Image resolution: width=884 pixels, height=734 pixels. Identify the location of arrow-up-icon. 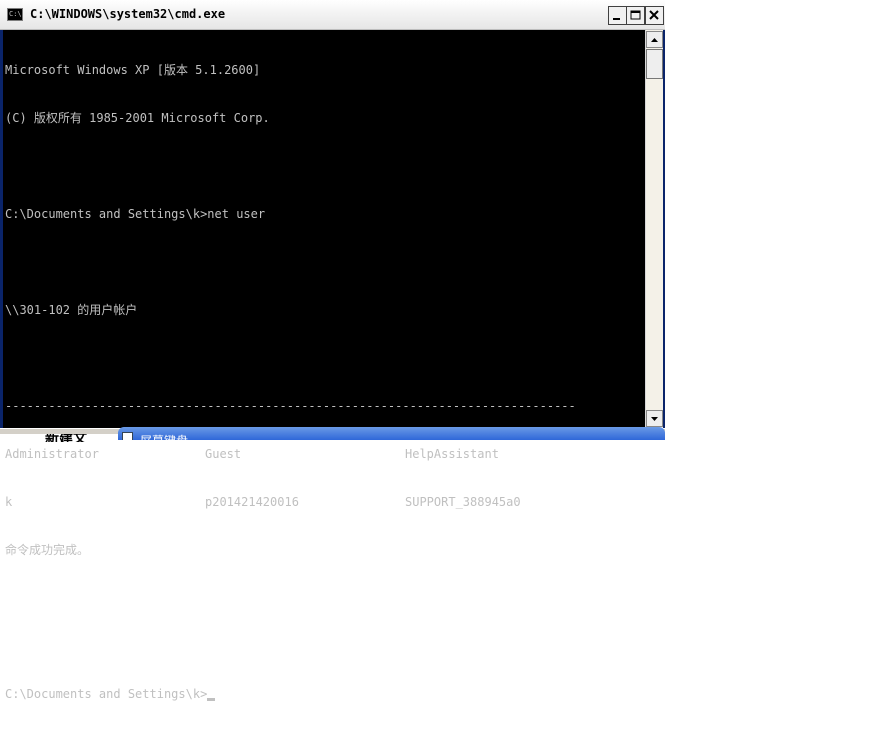
(654, 40).